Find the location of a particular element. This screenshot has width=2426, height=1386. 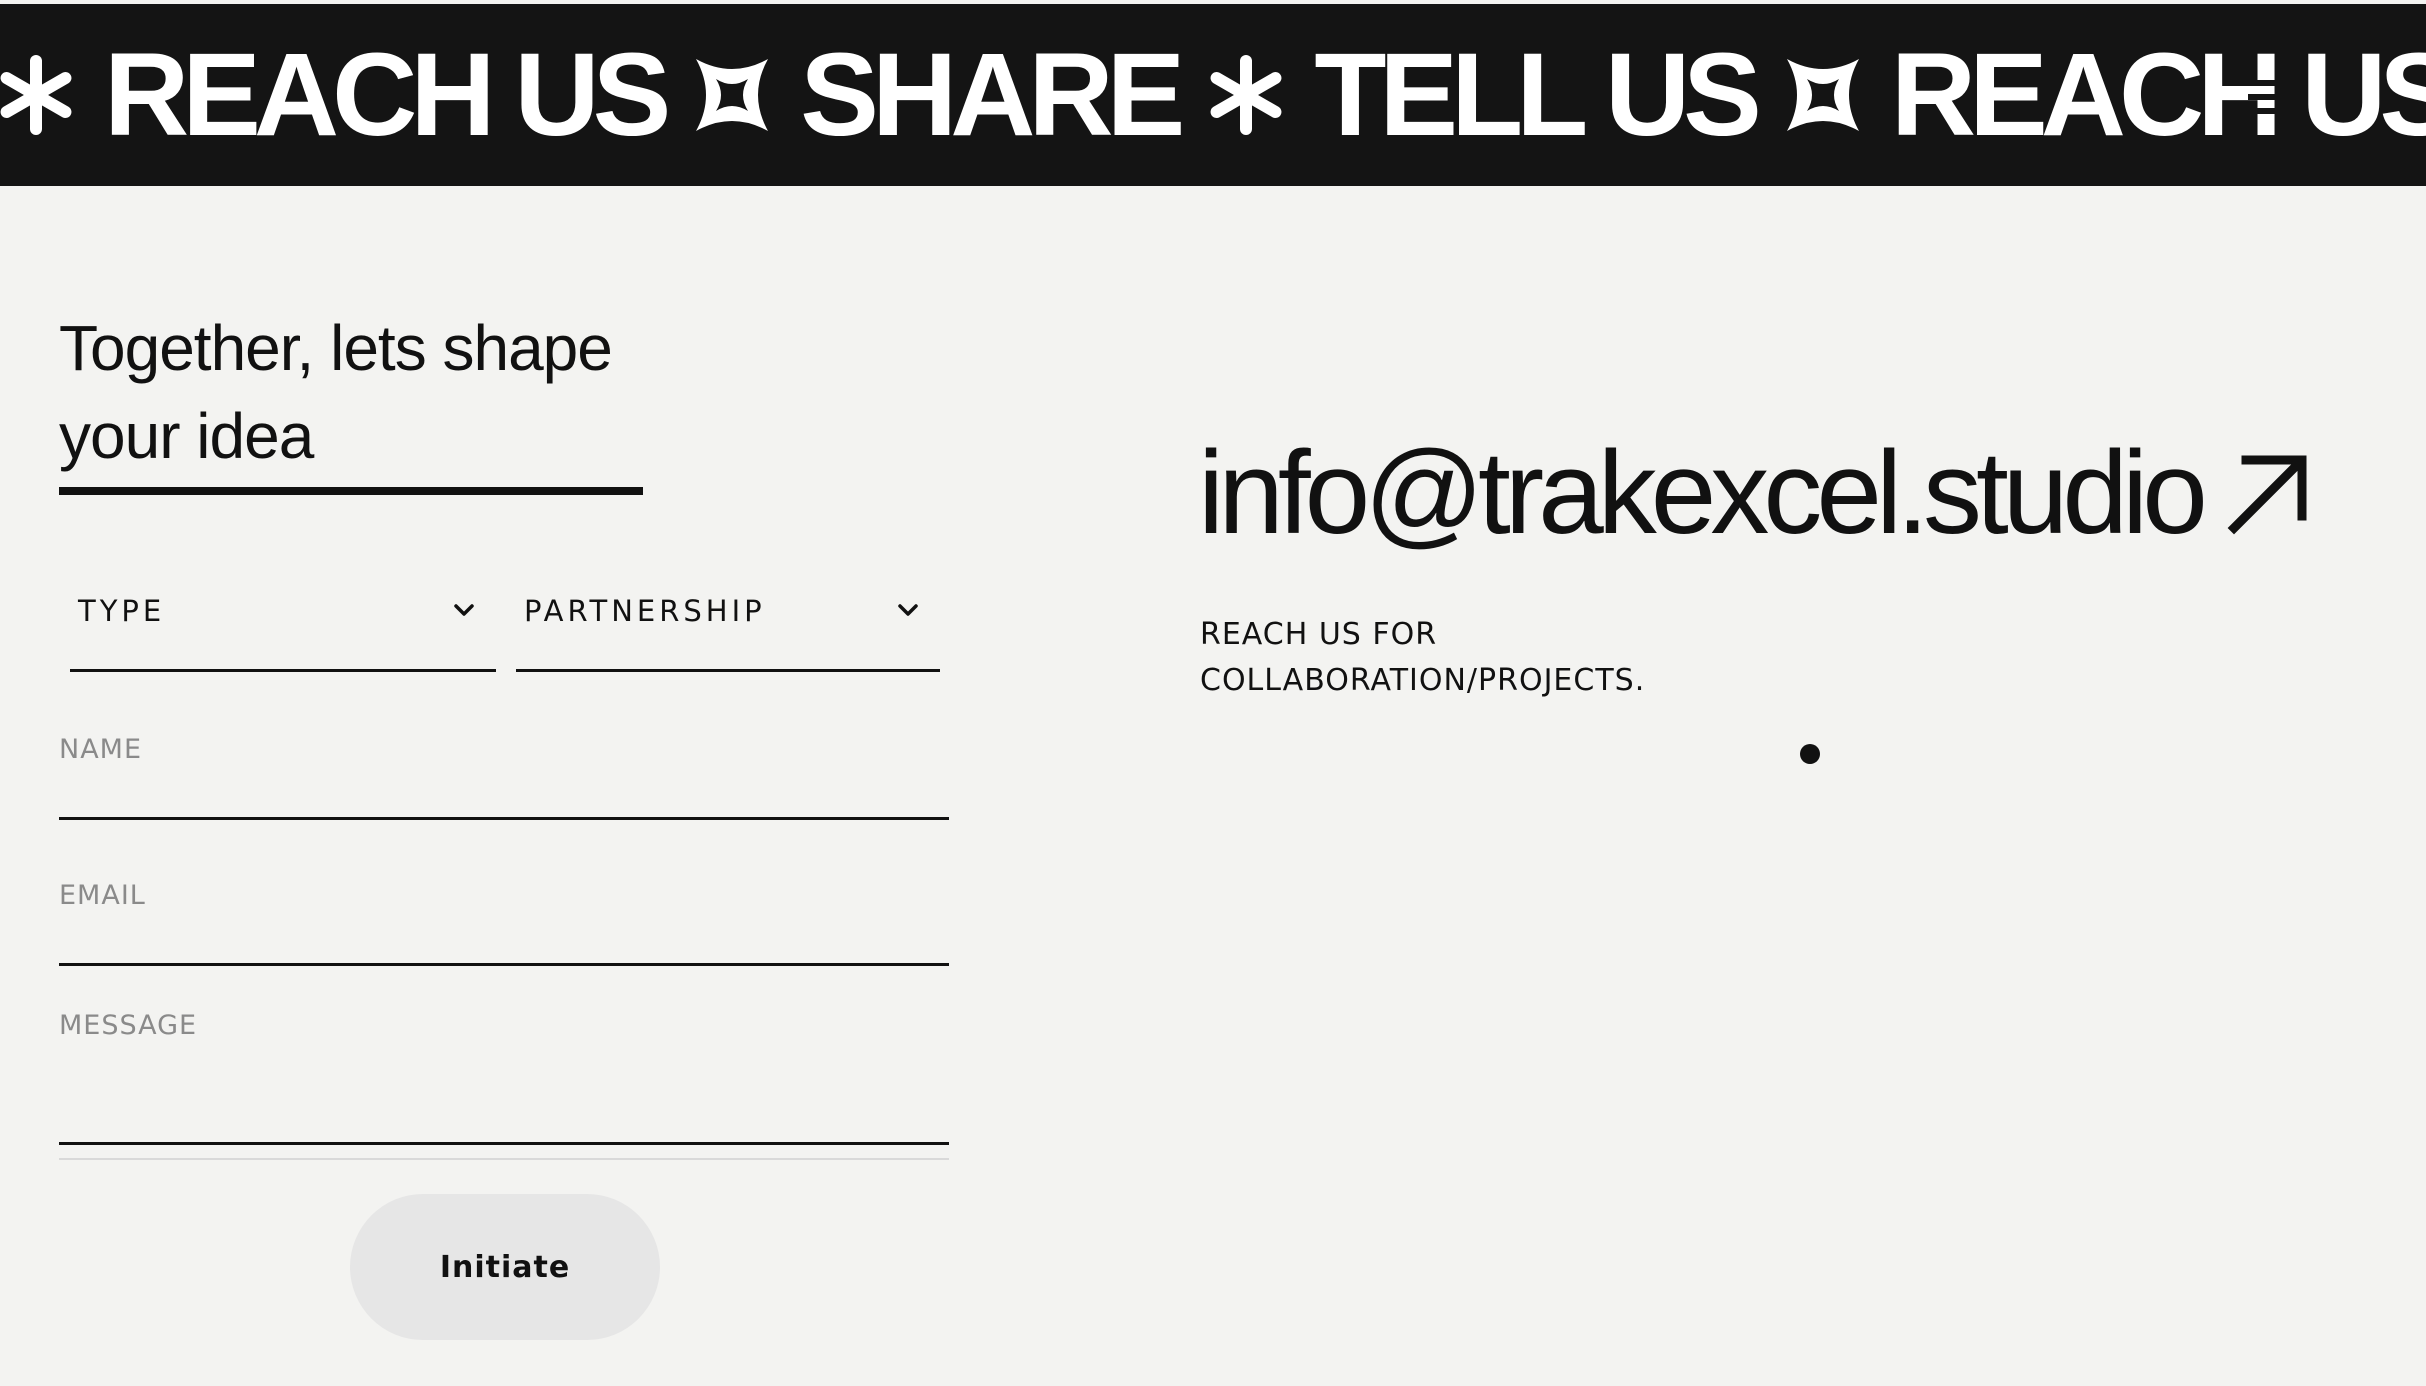

name-input is located at coordinates (504, 749).